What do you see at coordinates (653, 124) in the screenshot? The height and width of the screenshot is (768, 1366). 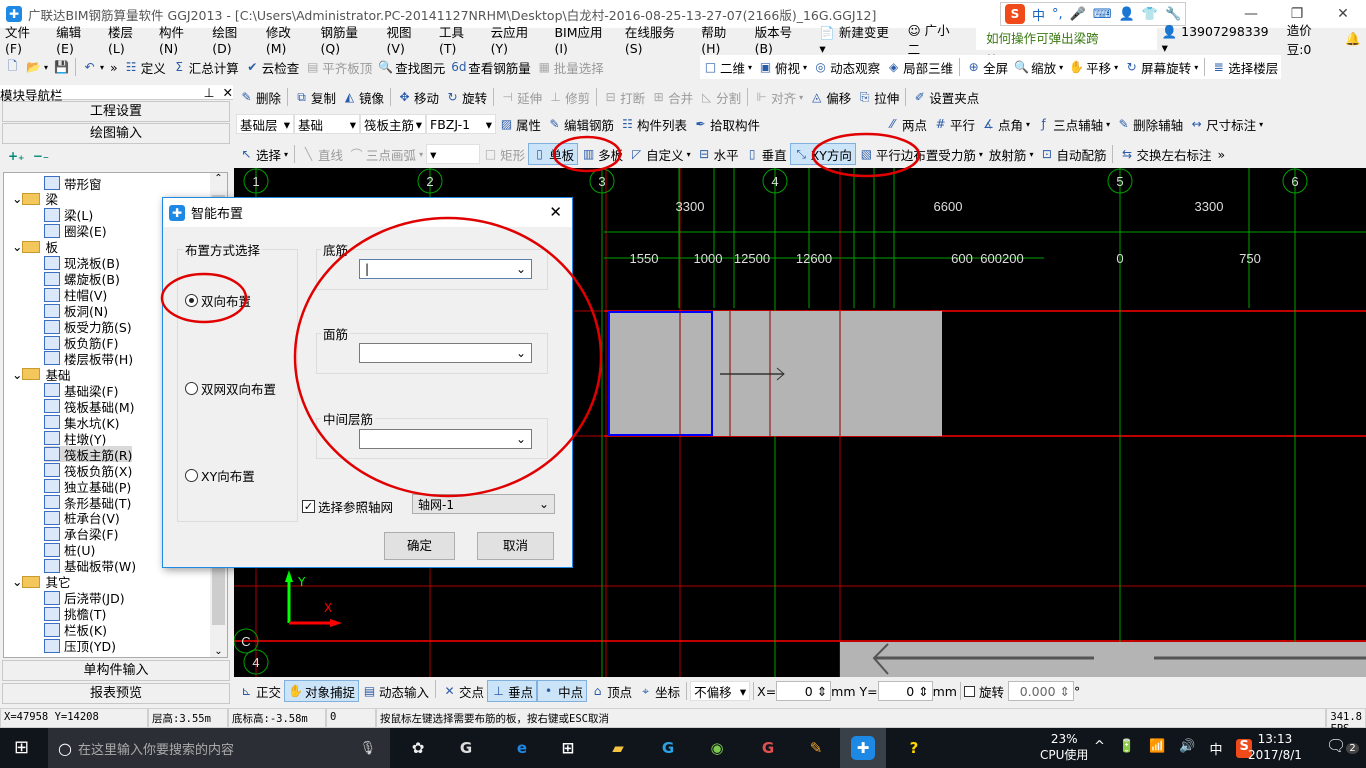 I see `toolbar-button-构件列表: ☷ 构件列表` at bounding box center [653, 124].